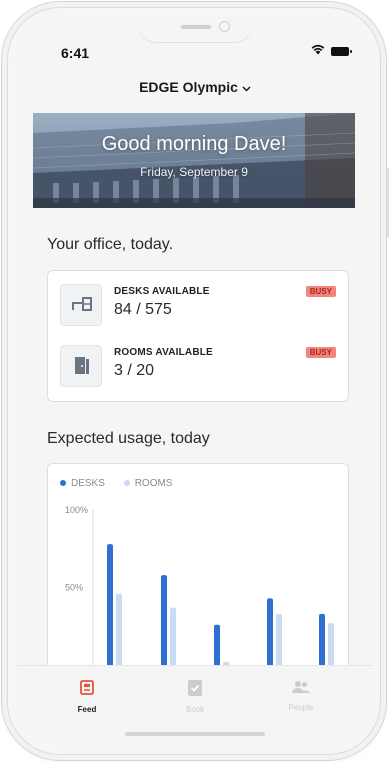 The width and height of the screenshot is (390, 762). What do you see at coordinates (195, 709) in the screenshot?
I see `tab-book-label: Book` at bounding box center [195, 709].